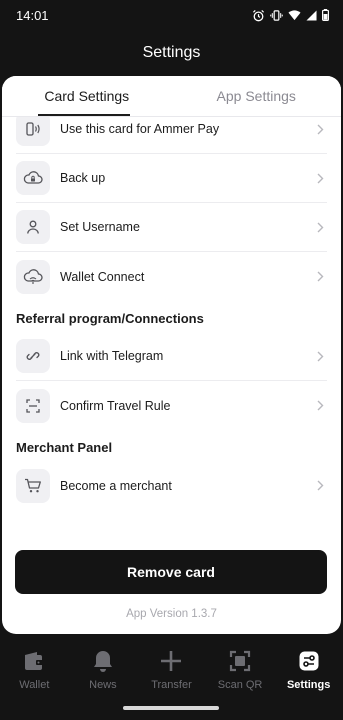 This screenshot has height=720, width=343. What do you see at coordinates (171, 685) in the screenshot?
I see `nav-label: Transfer` at bounding box center [171, 685].